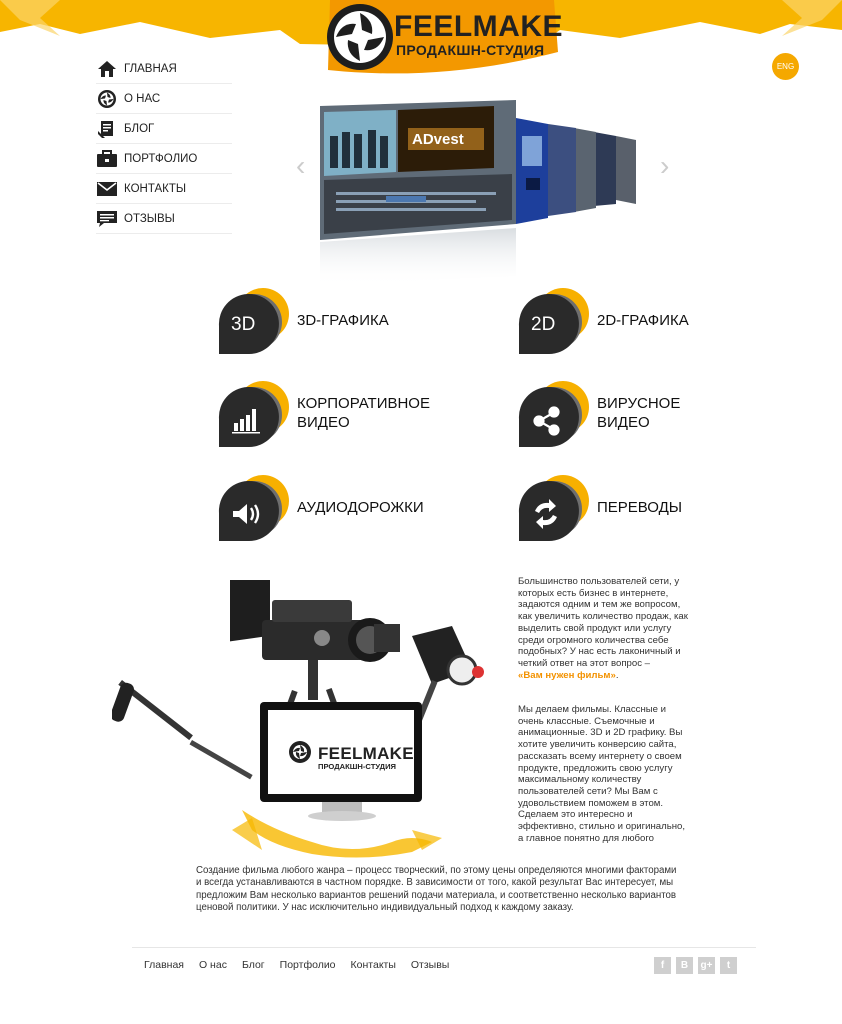 This screenshot has width=842, height=1024. I want to click on nav-label: КОНТАКТЫ, so click(155, 188).